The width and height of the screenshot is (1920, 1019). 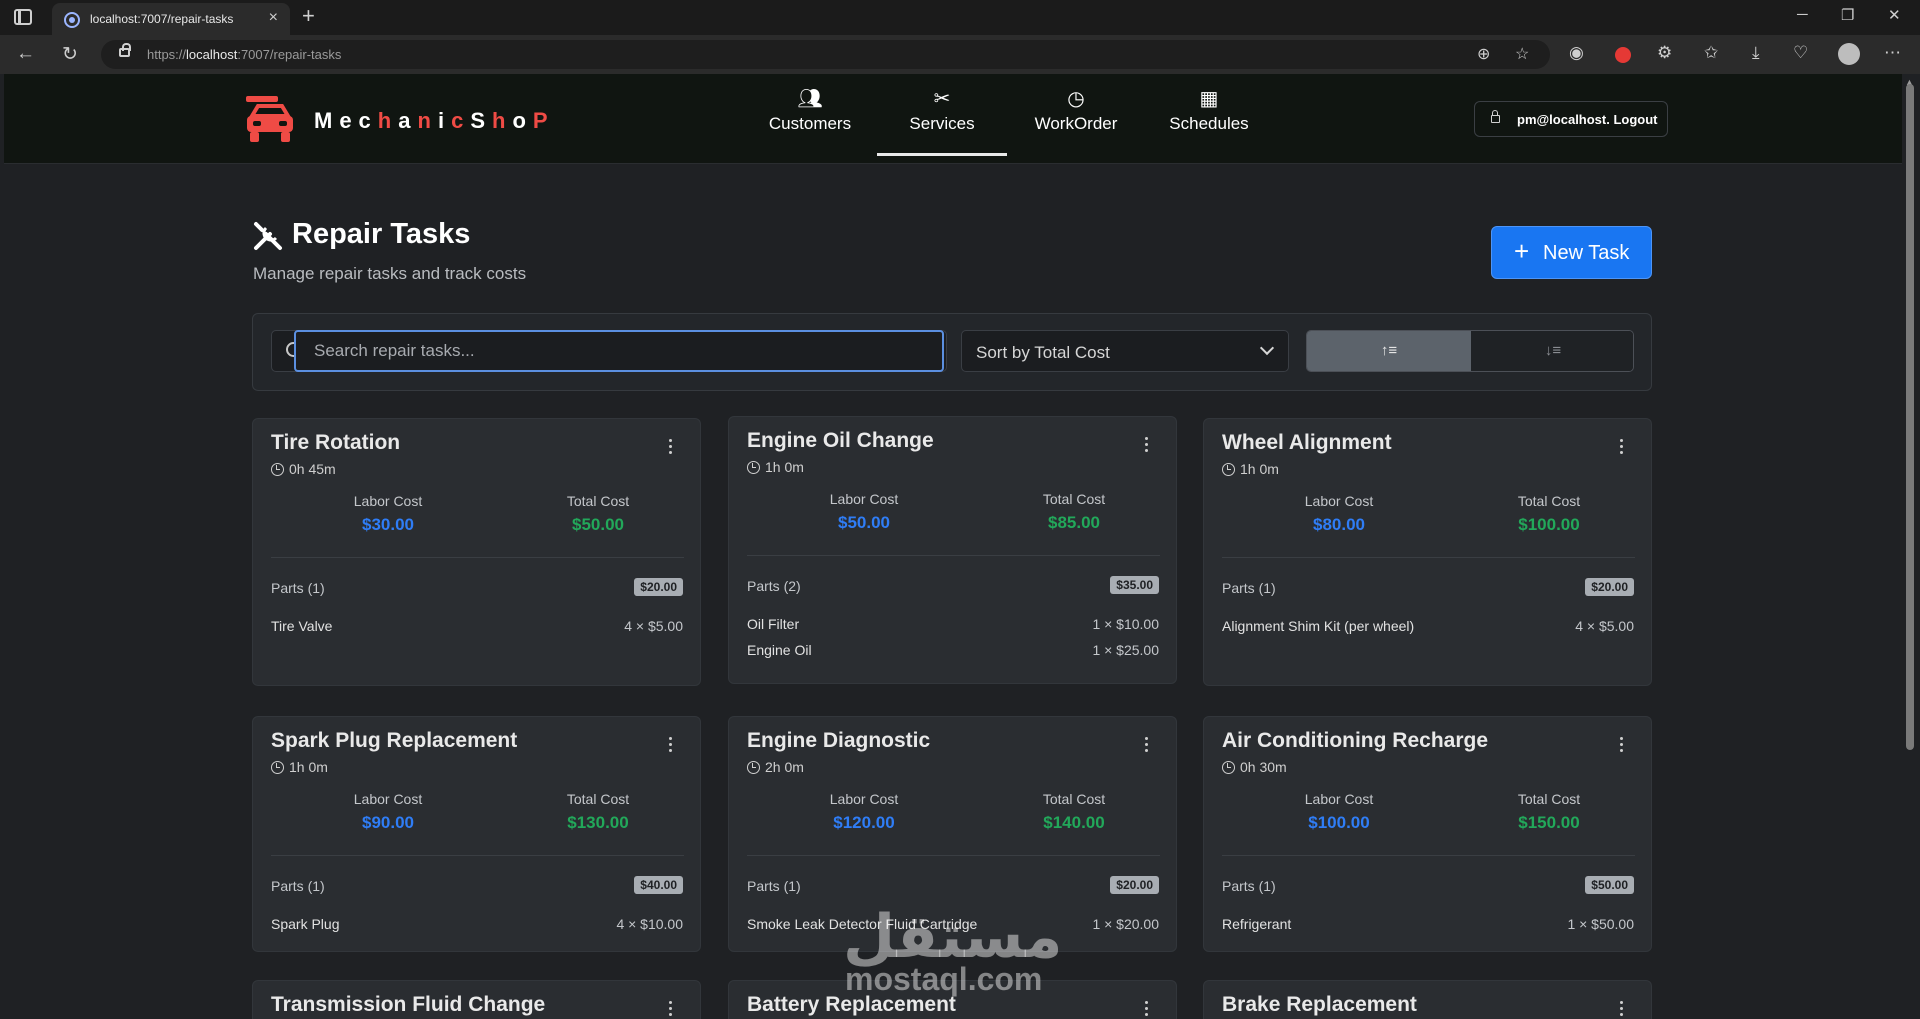 I want to click on downloads-icon: ⤓, so click(x=1756, y=53).